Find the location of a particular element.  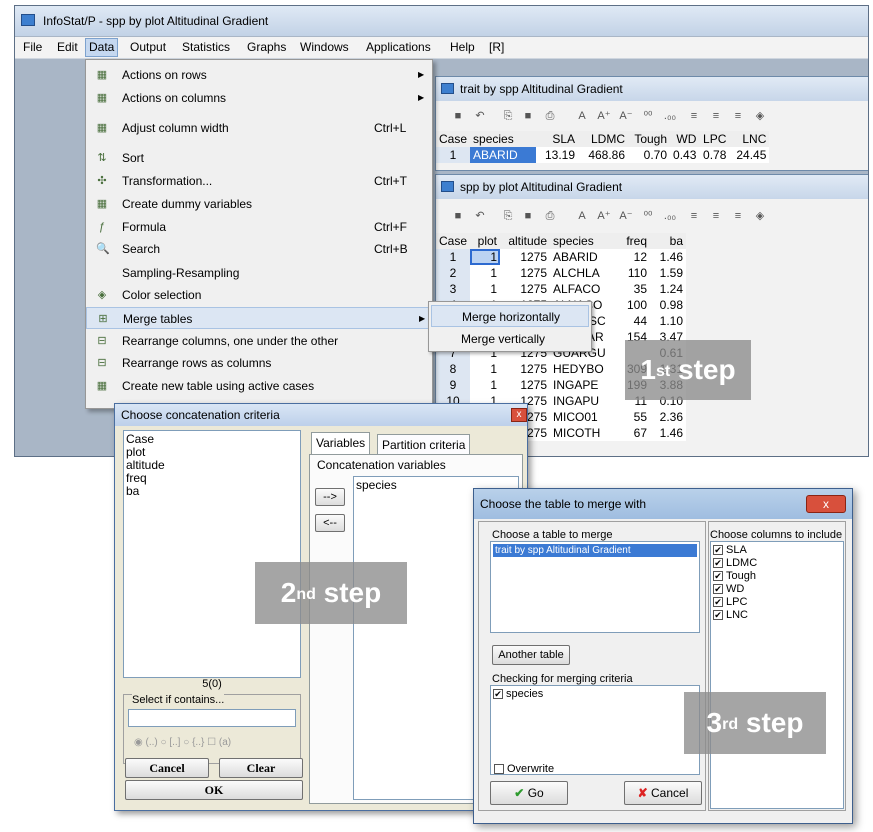

align-left-icon: ≡ is located at coordinates (694, 116).